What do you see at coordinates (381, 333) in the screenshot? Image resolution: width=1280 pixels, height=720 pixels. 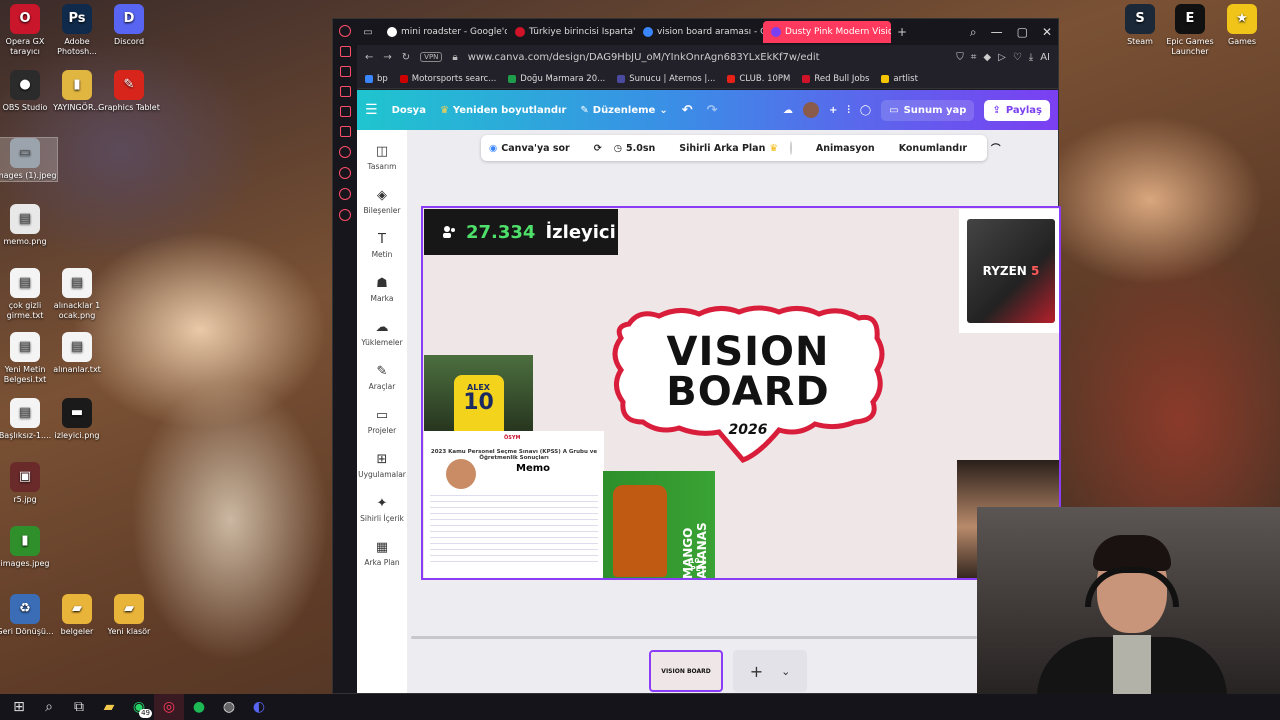 I see `rail-item: ☁ Yüklemeler` at bounding box center [381, 333].